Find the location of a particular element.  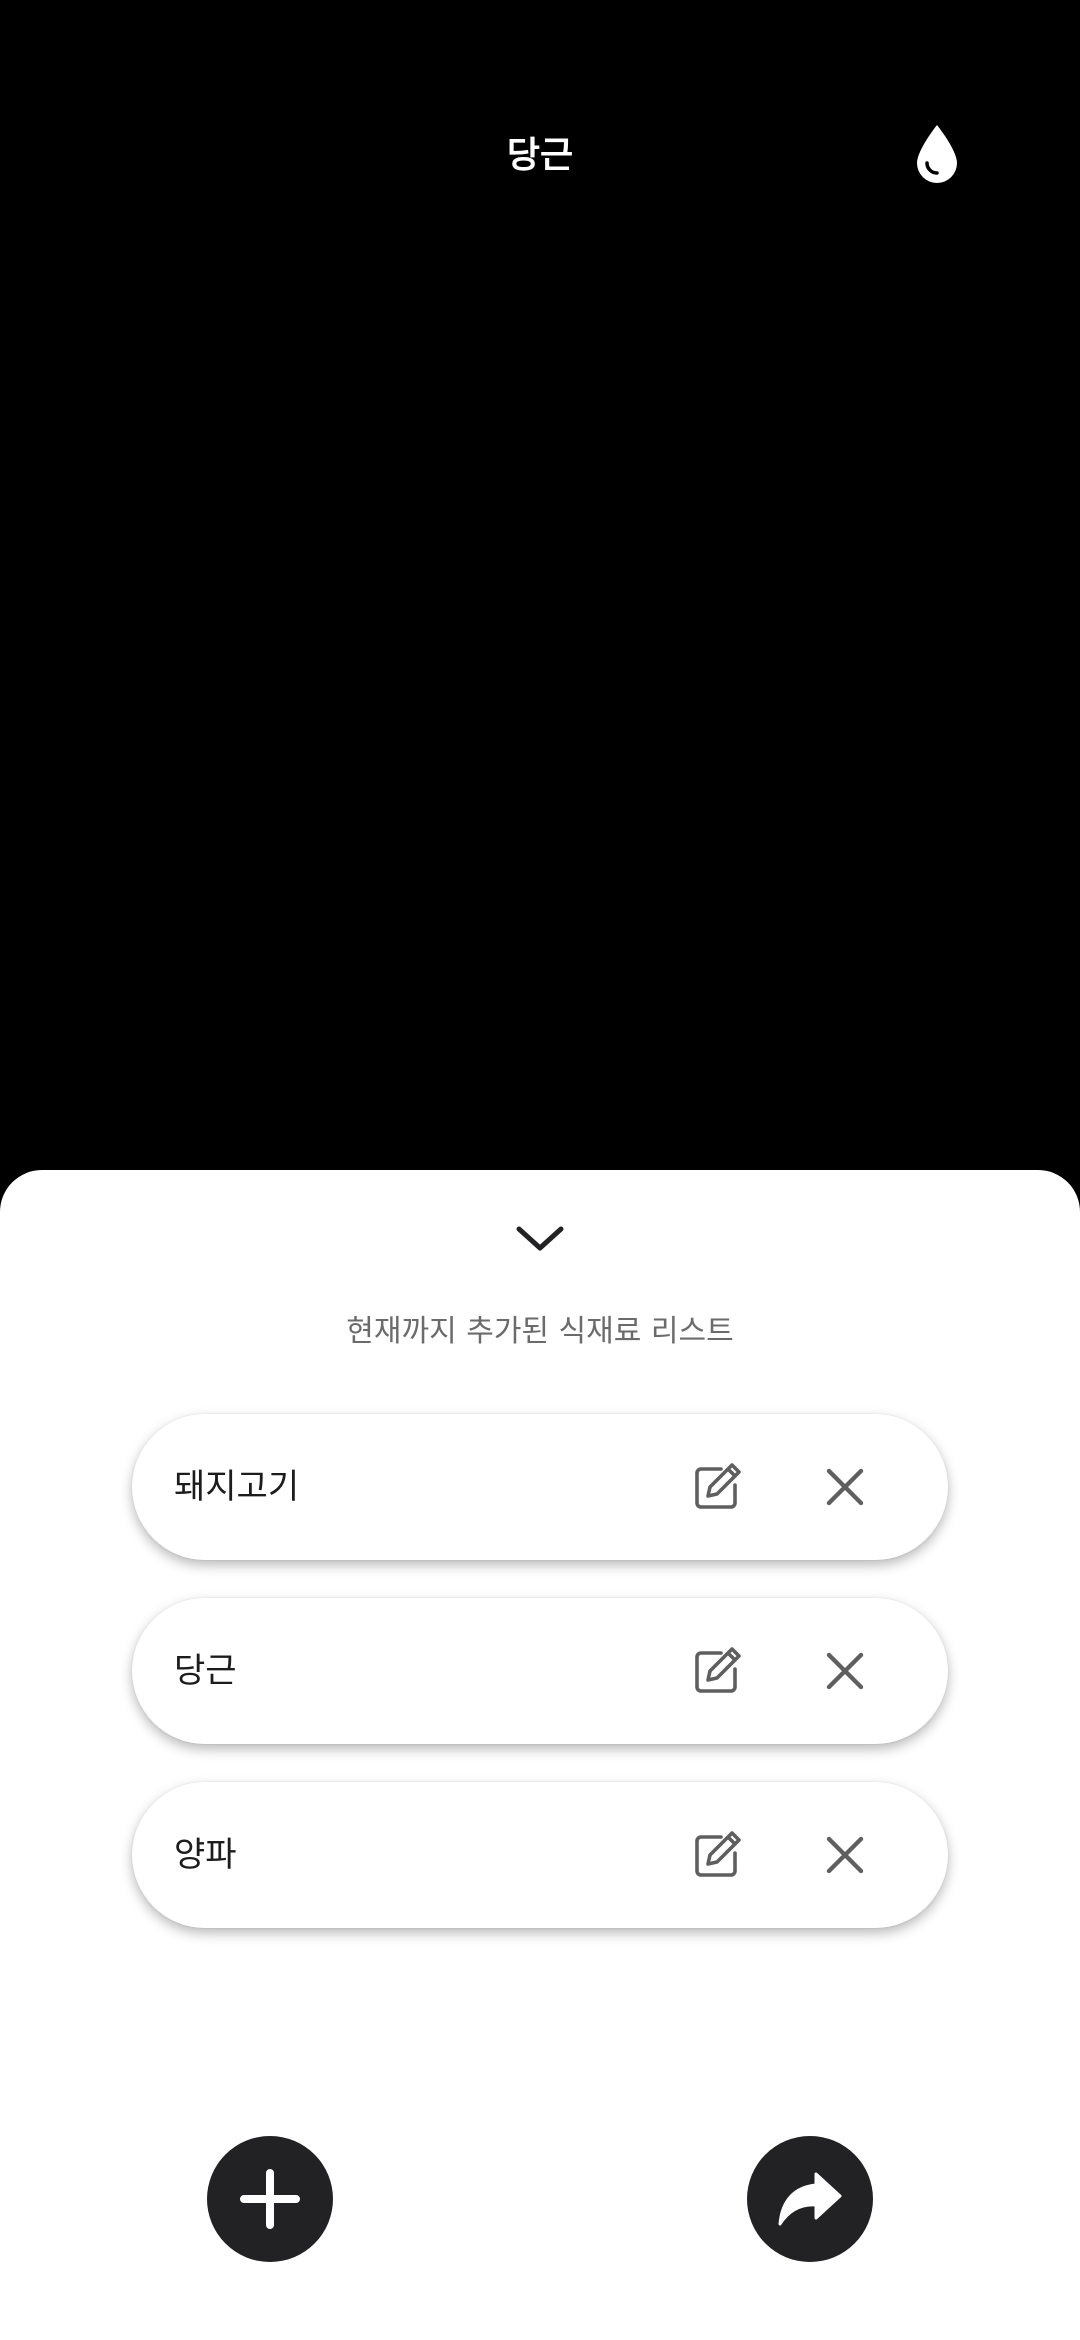

ingredient-item: 돼지고기 is located at coordinates (540, 1487).